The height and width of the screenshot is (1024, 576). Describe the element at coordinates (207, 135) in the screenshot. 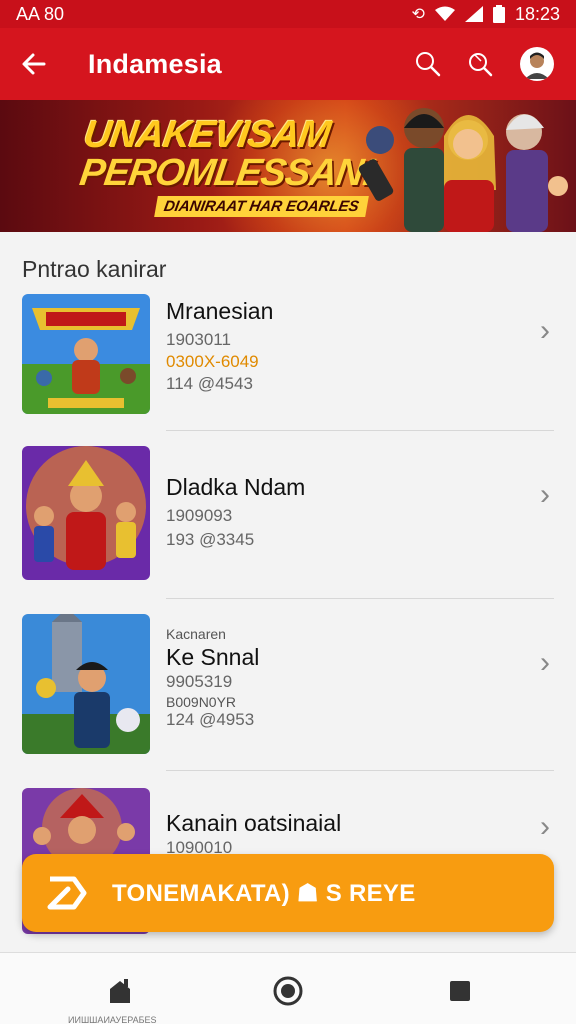

I see `banner-headline-1: UNAKEVISAM` at that location.